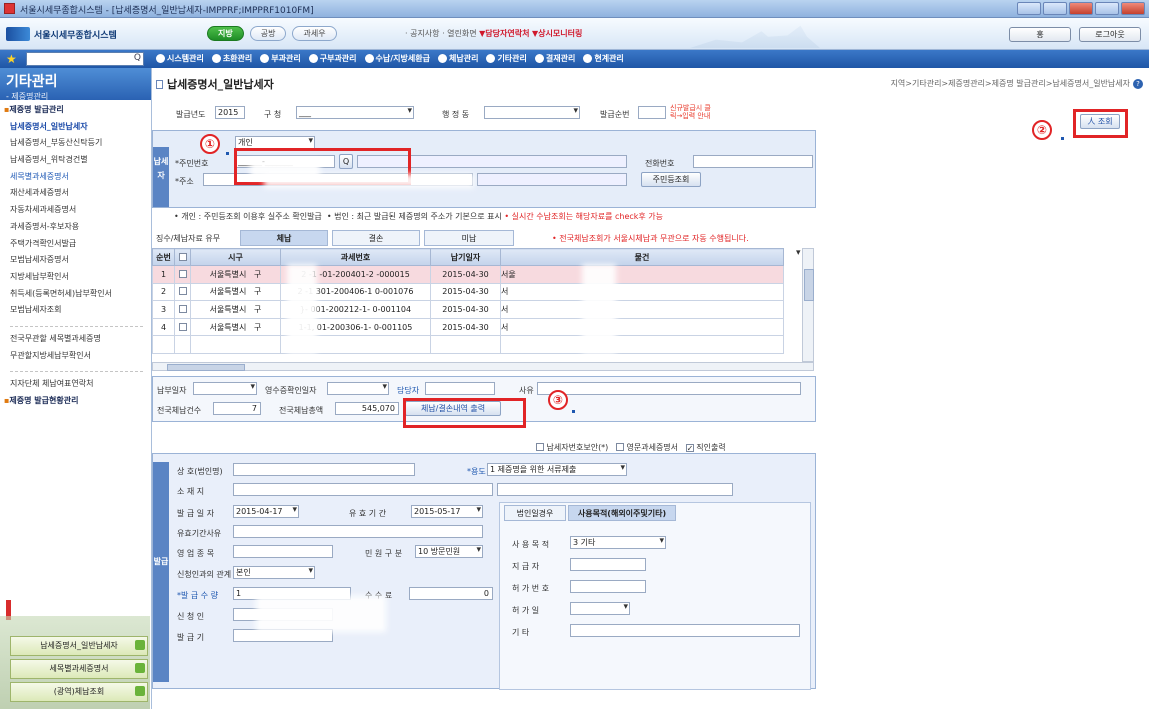 This screenshot has height=709, width=1149. What do you see at coordinates (504, 33) in the screenshot?
I see `contact-link: ▼담당자연락처` at bounding box center [504, 33].